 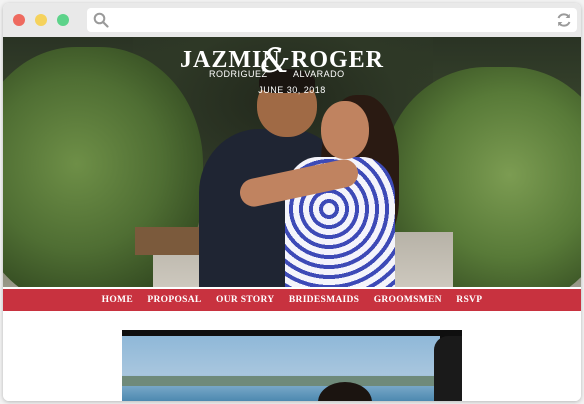 What do you see at coordinates (469, 300) in the screenshot?
I see `nav-rsvp: RSVP` at bounding box center [469, 300].